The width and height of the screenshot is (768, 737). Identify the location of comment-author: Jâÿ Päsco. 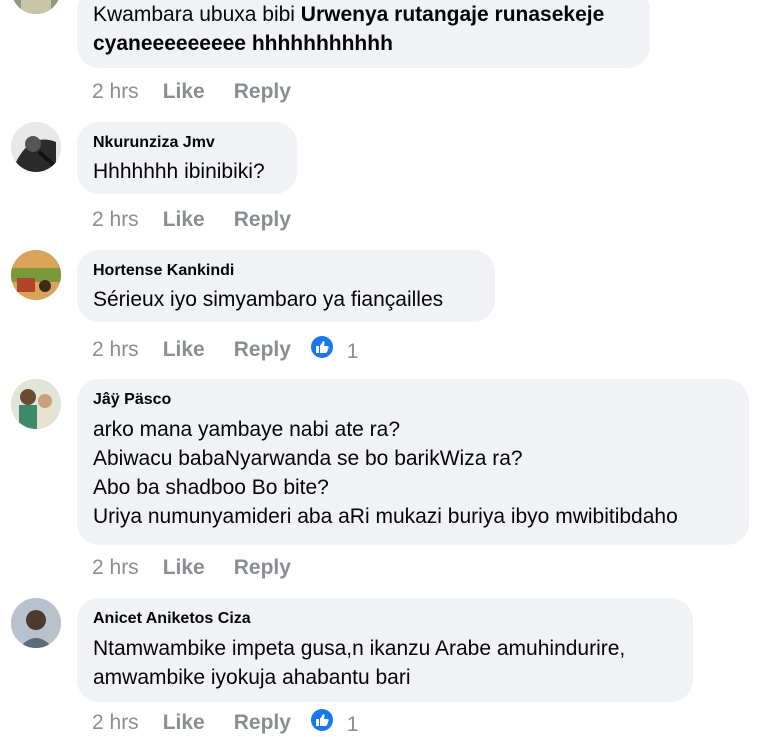
(132, 400).